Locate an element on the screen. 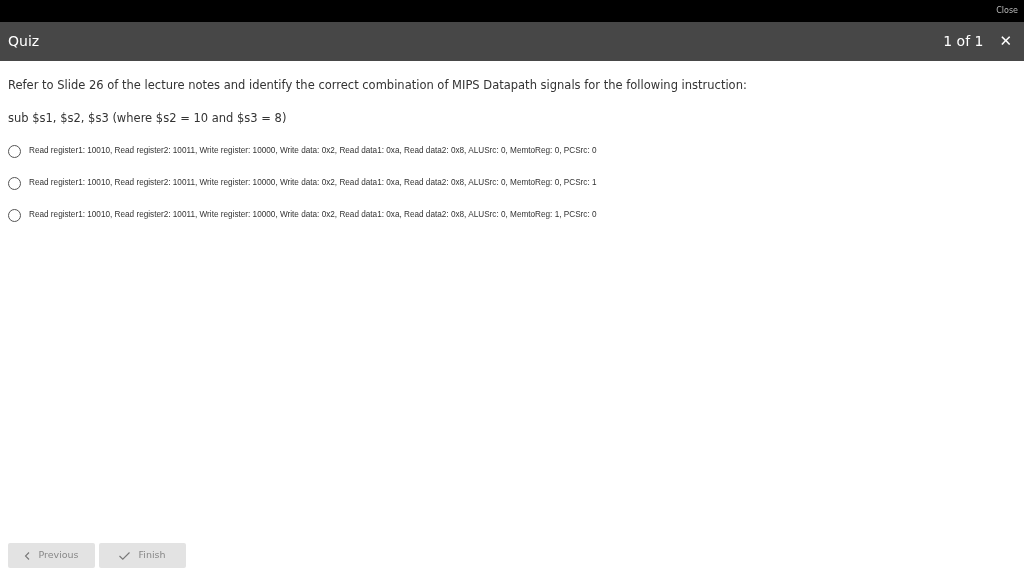  chevron-left-icon is located at coordinates (27, 555).